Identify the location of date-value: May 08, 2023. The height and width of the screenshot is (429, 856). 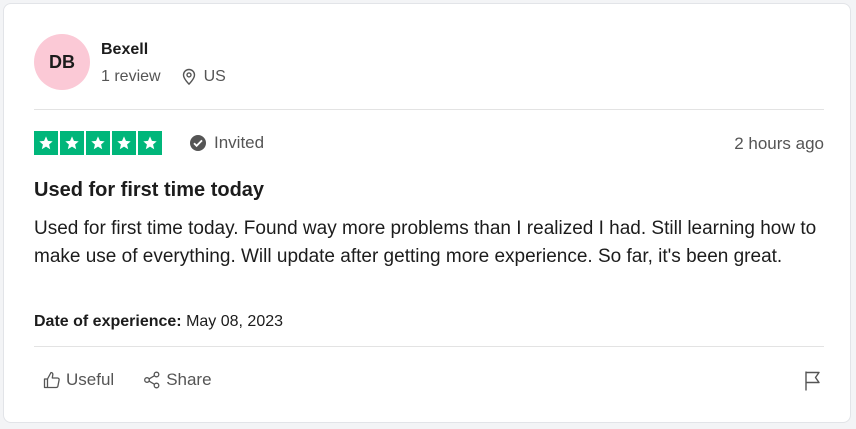
(235, 321).